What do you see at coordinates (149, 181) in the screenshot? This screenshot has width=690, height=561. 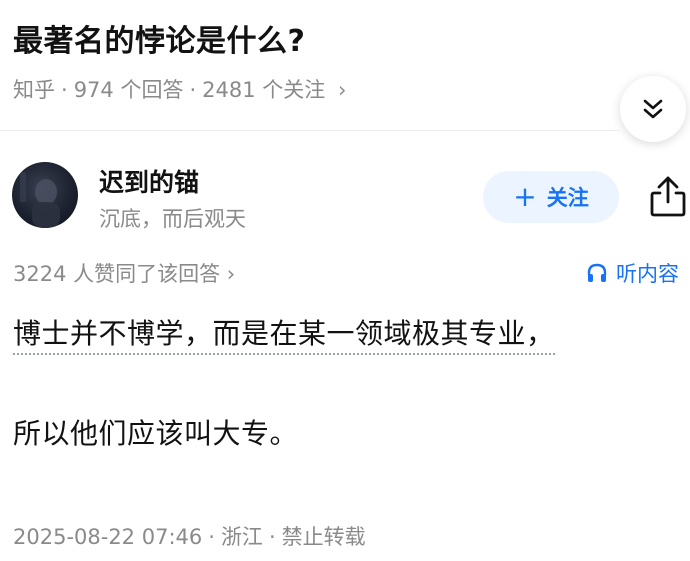 I see `author-name: 迟到的锚` at bounding box center [149, 181].